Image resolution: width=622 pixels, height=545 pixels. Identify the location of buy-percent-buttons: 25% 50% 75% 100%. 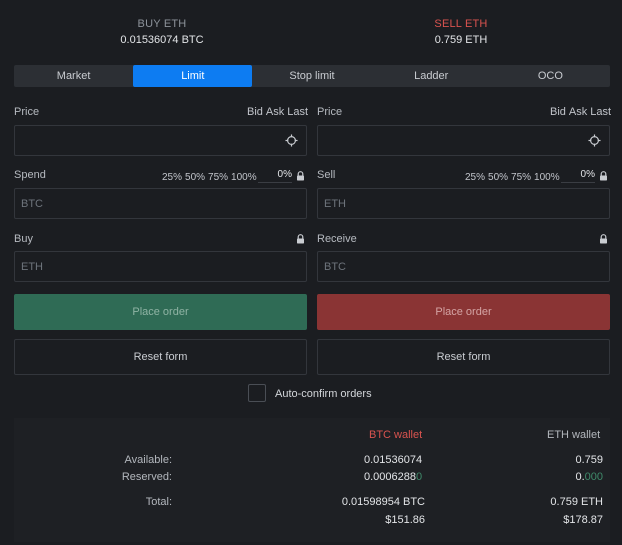
(208, 177).